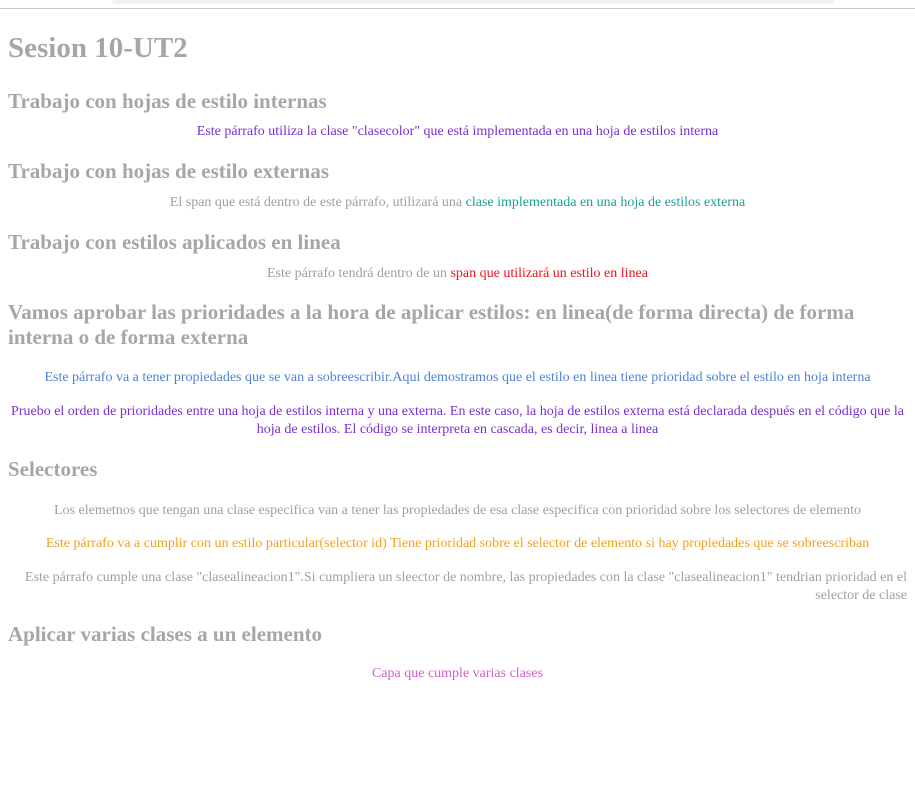 Image resolution: width=915 pixels, height=811 pixels. What do you see at coordinates (168, 171) in the screenshot?
I see `heading-hojas-externas: Trabajo con hojas de estilo externas` at bounding box center [168, 171].